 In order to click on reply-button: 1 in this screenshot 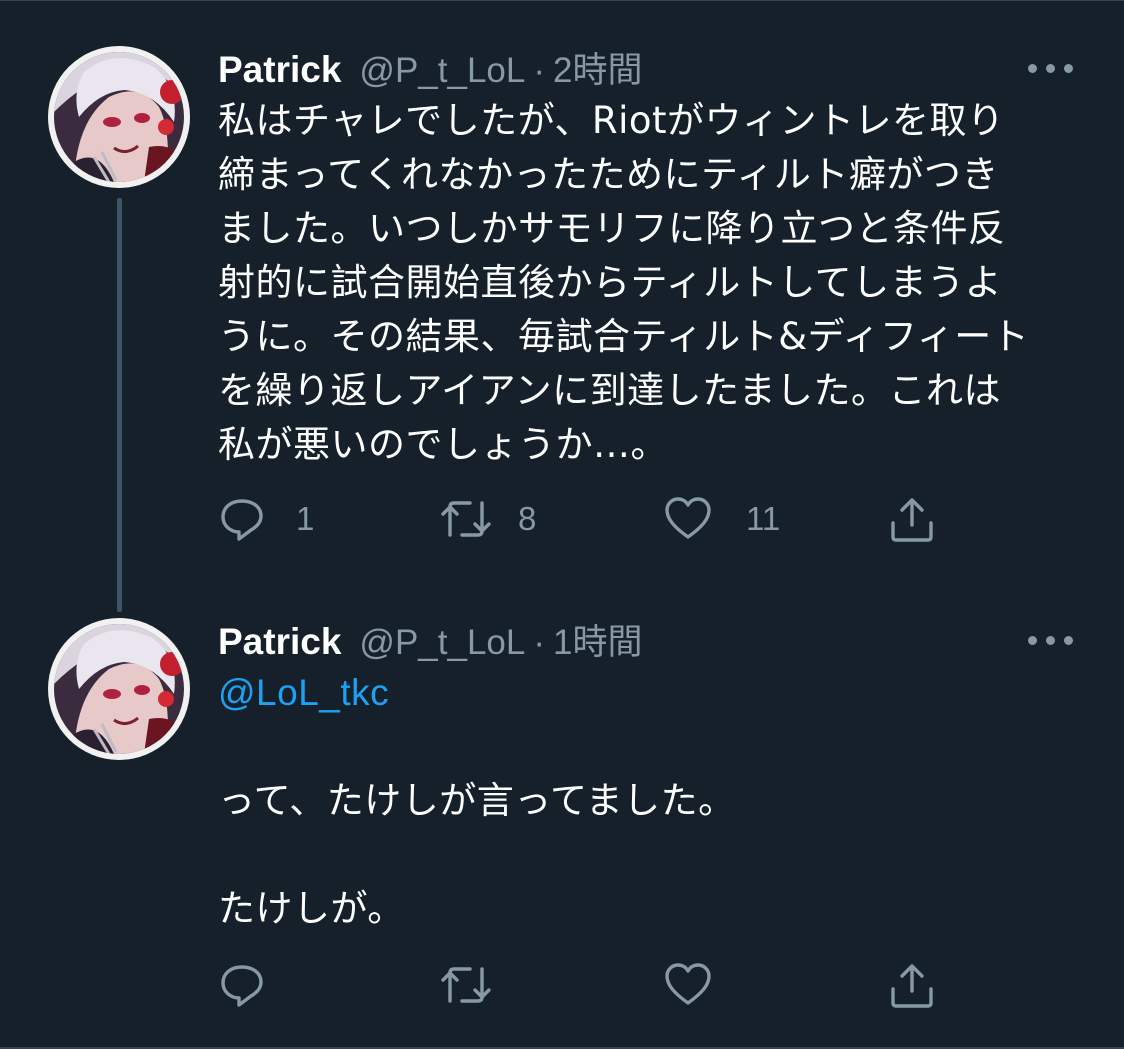, I will do `click(266, 519)`.